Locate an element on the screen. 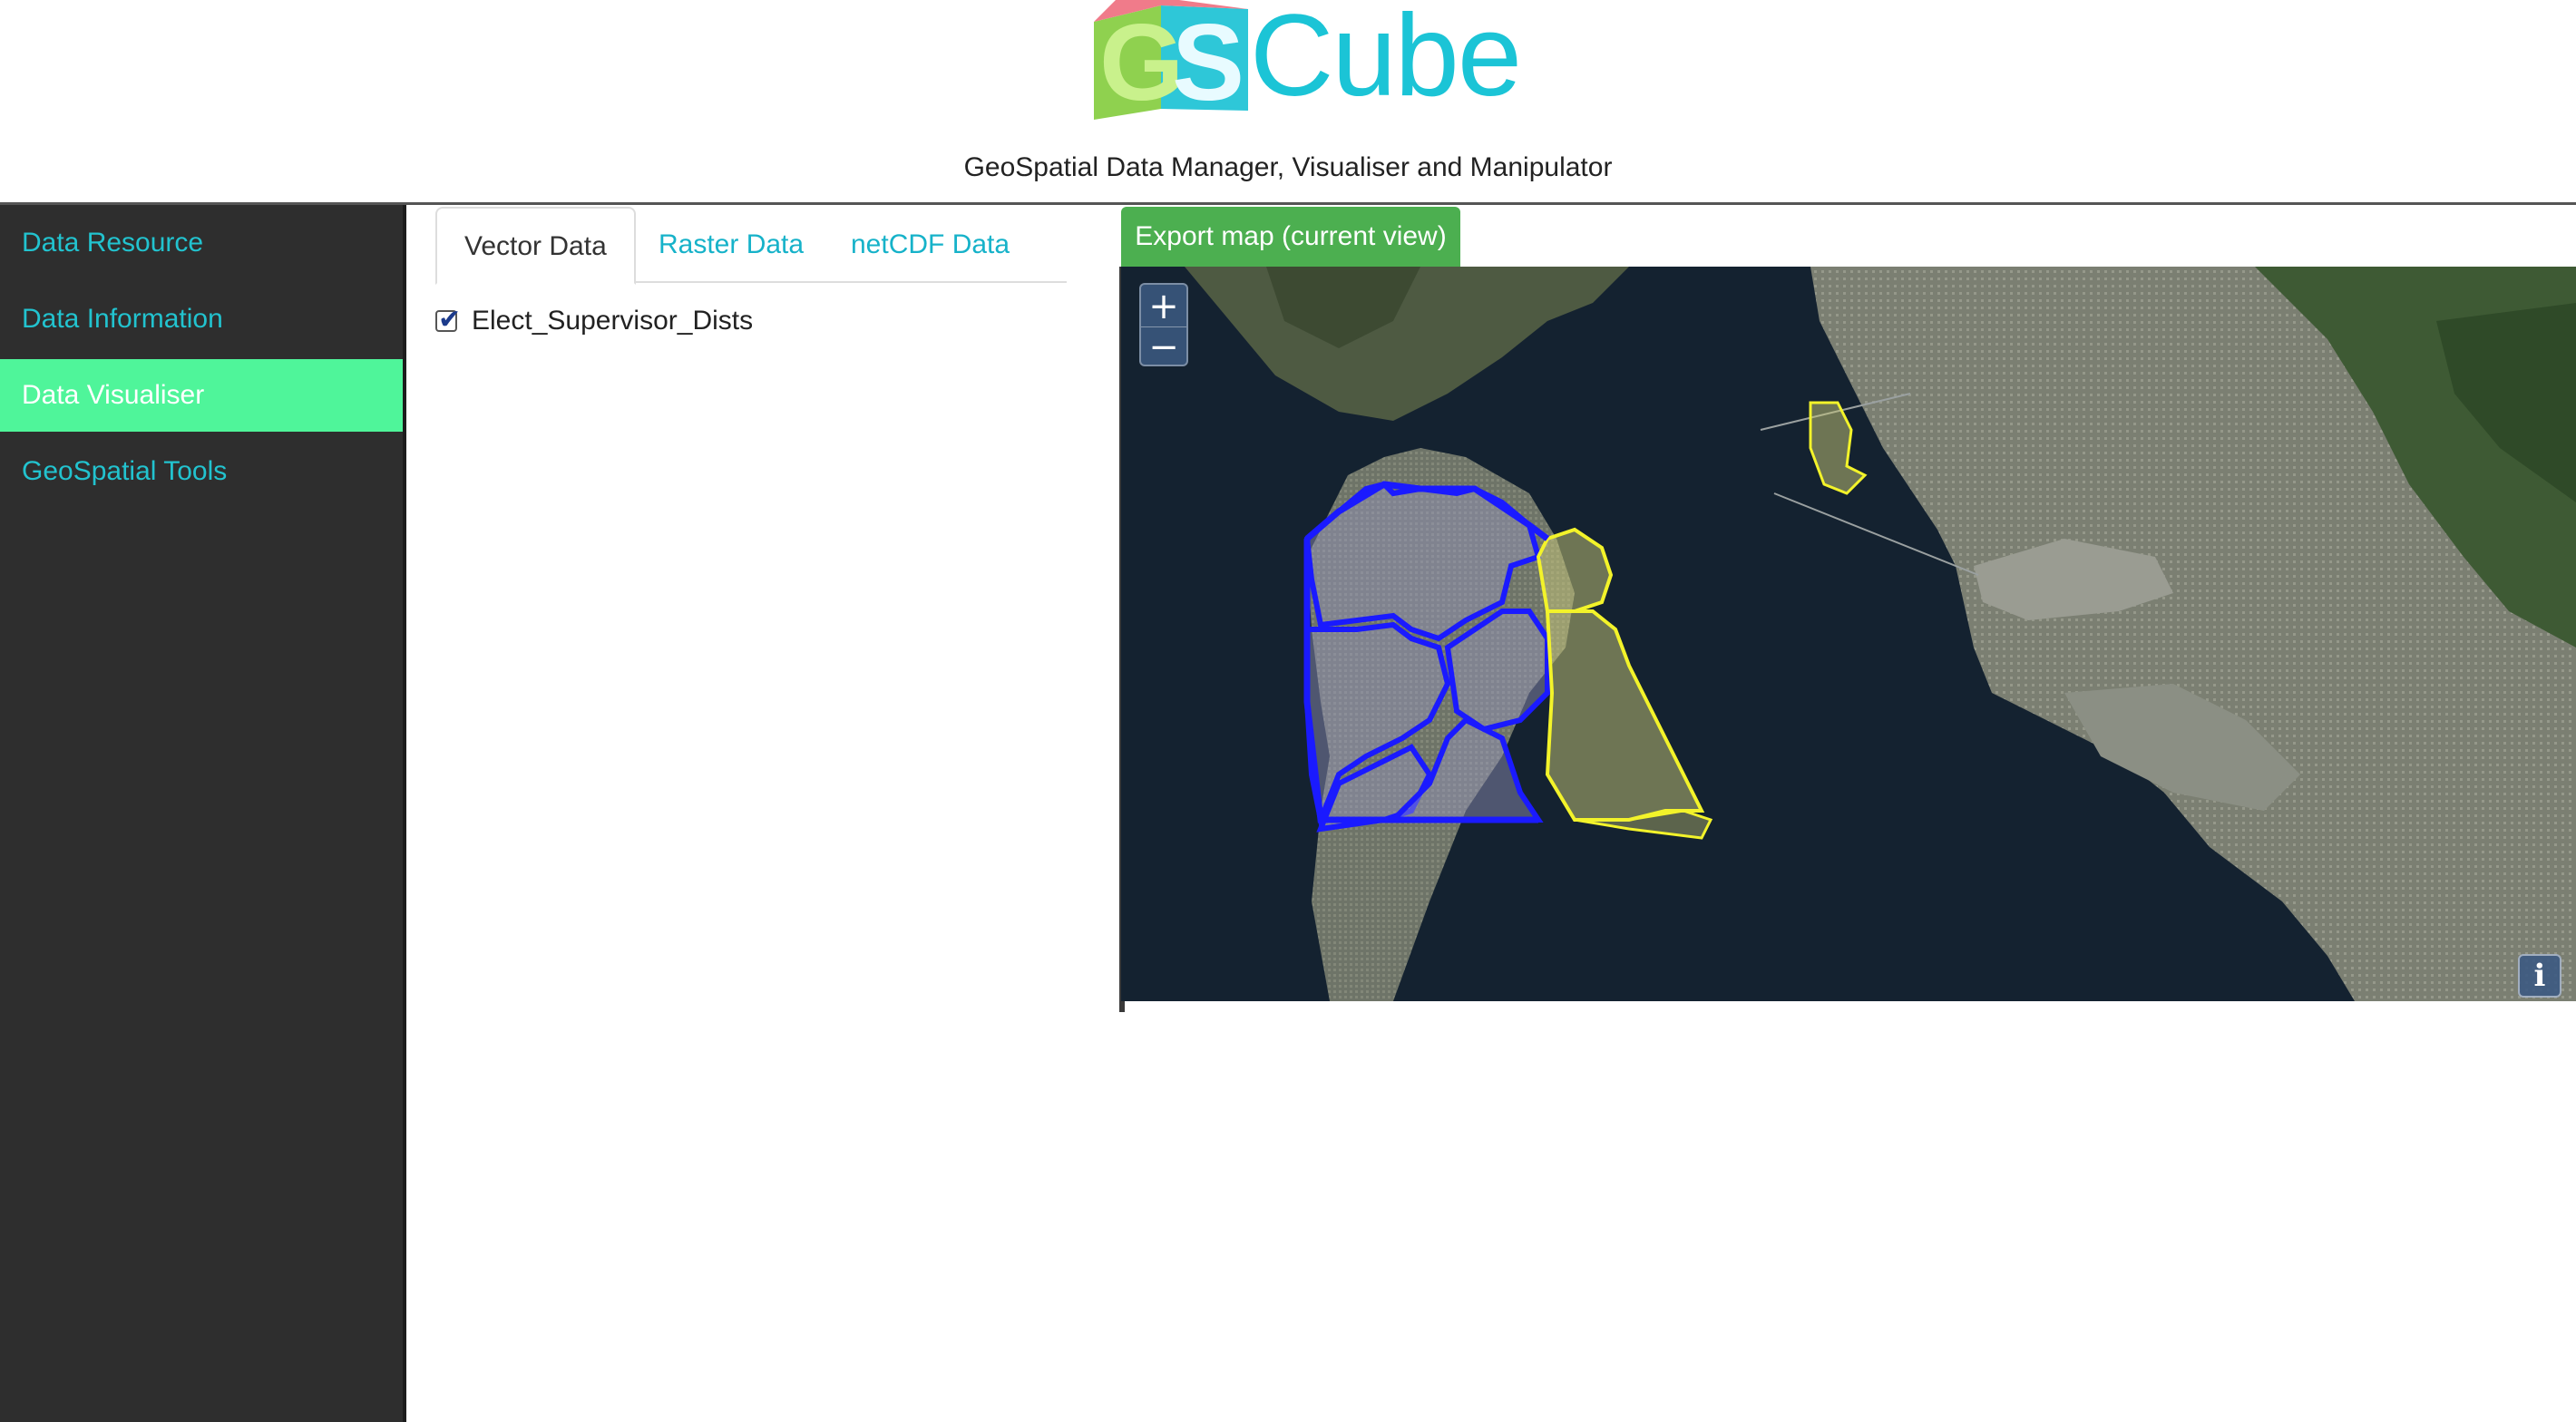 The width and height of the screenshot is (2576, 1422). sidebar-item-geospatial-tools: GeoSpatial Tools is located at coordinates (201, 471).